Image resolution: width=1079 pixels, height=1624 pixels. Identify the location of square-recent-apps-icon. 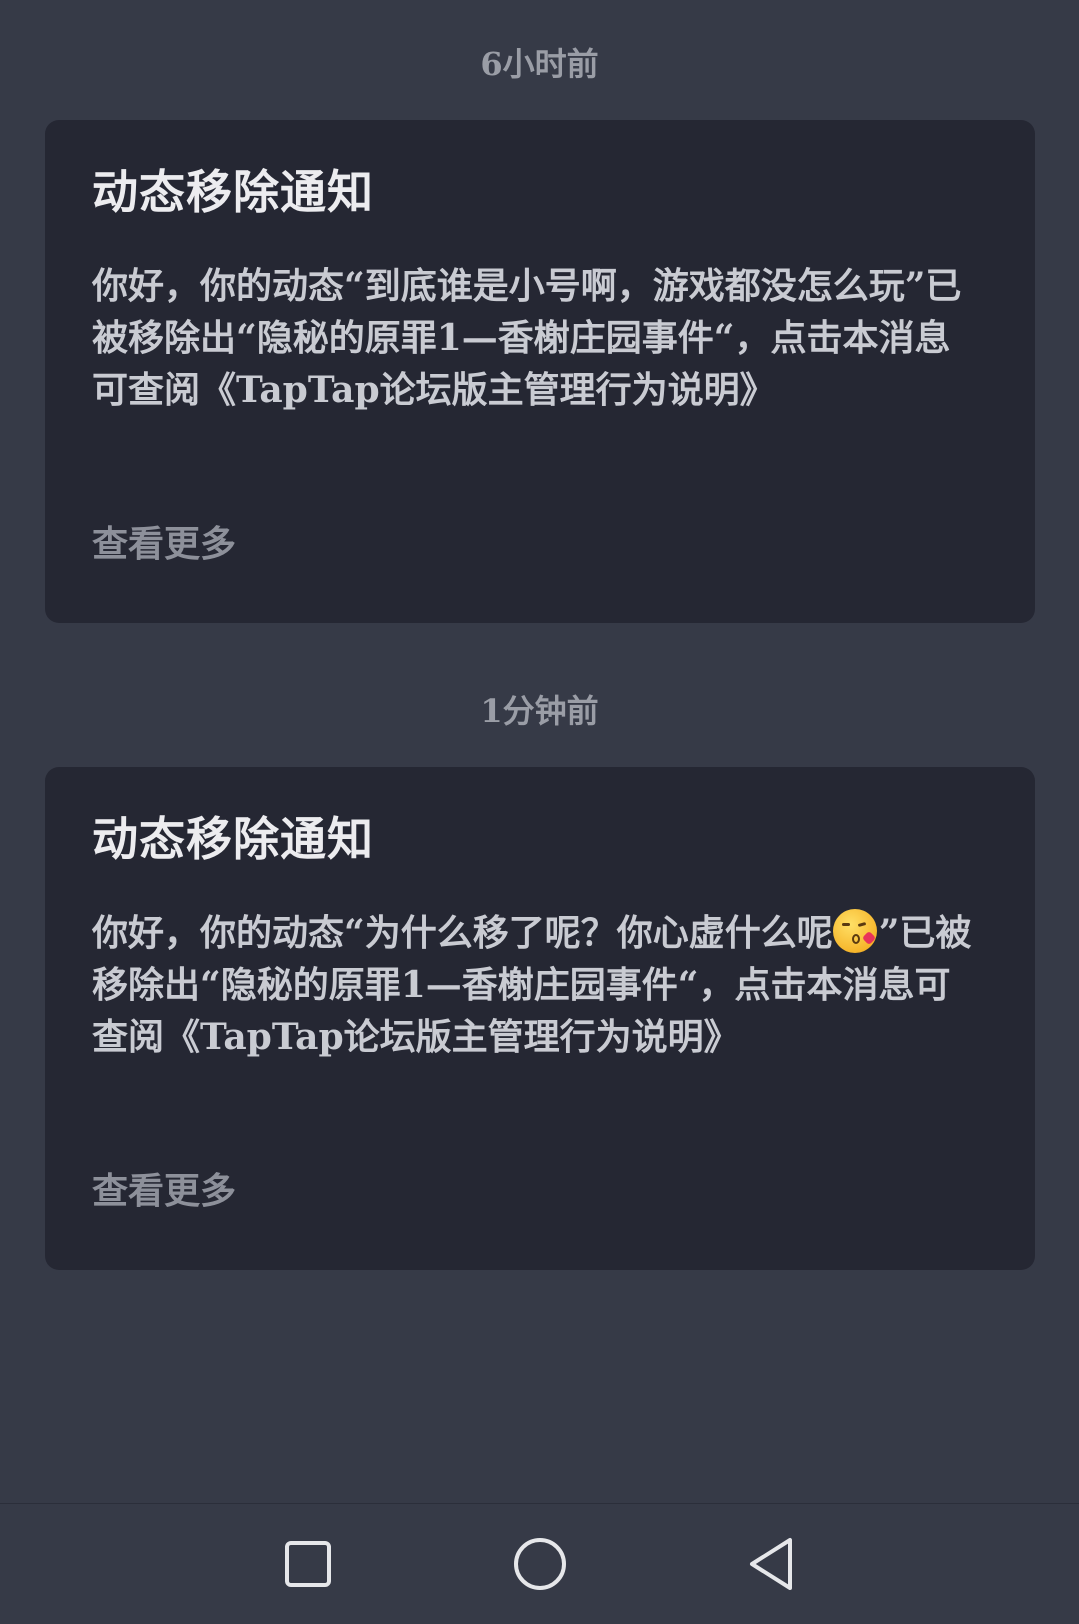
(308, 1564).